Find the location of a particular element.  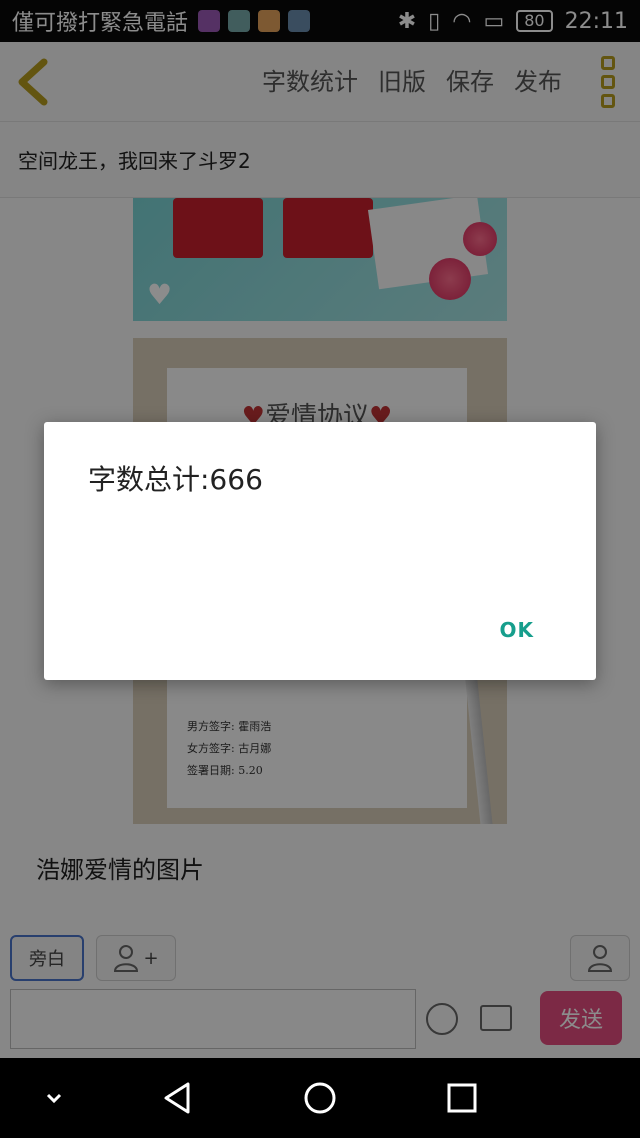

chevron-down-icon is located at coordinates (54, 1098).